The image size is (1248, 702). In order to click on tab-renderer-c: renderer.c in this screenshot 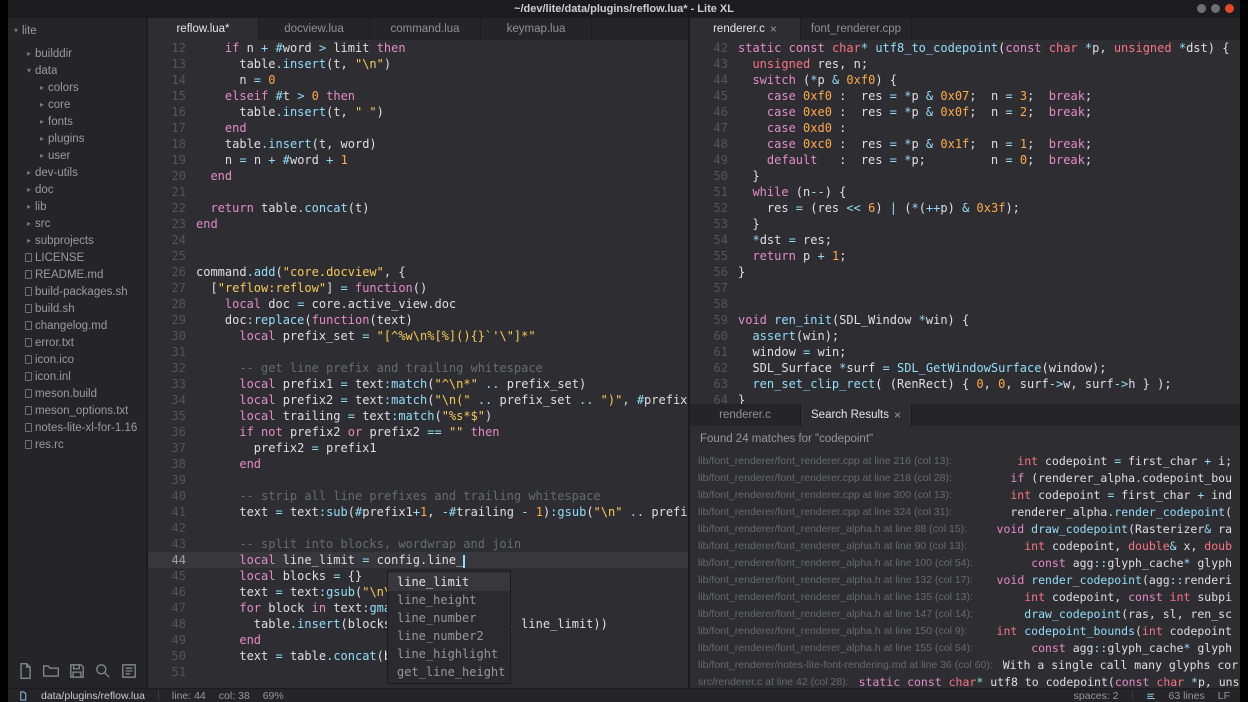, I will do `click(745, 415)`.